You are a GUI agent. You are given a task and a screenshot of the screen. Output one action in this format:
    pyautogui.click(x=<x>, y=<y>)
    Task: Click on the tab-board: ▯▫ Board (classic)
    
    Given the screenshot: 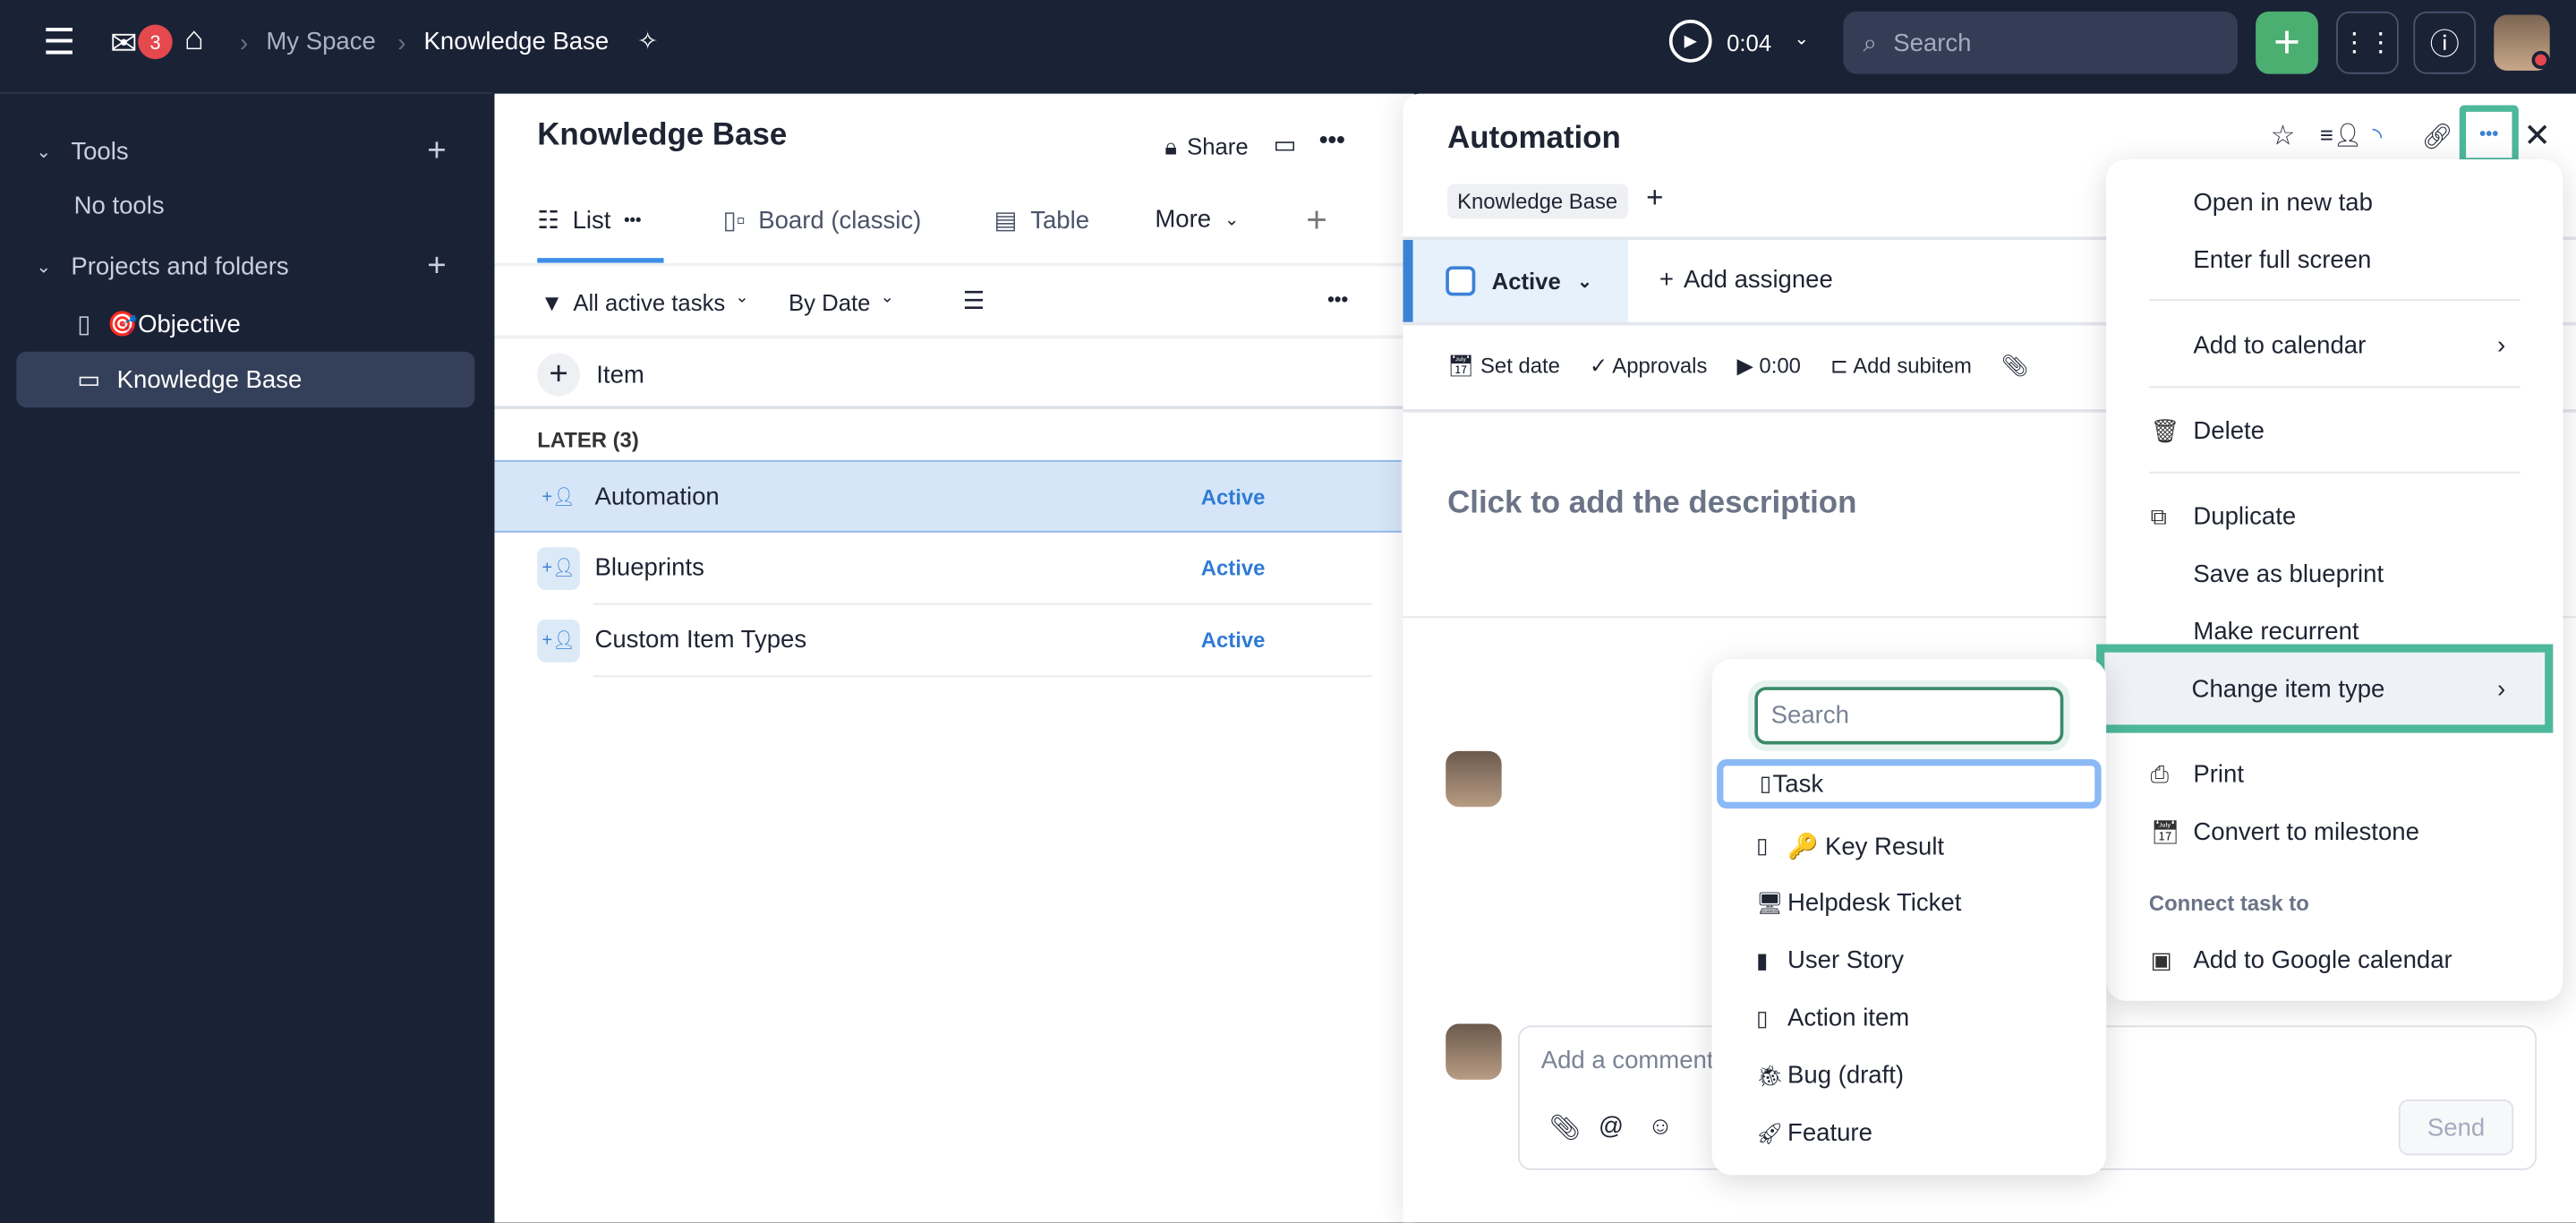 What is the action you would take?
    pyautogui.click(x=822, y=220)
    